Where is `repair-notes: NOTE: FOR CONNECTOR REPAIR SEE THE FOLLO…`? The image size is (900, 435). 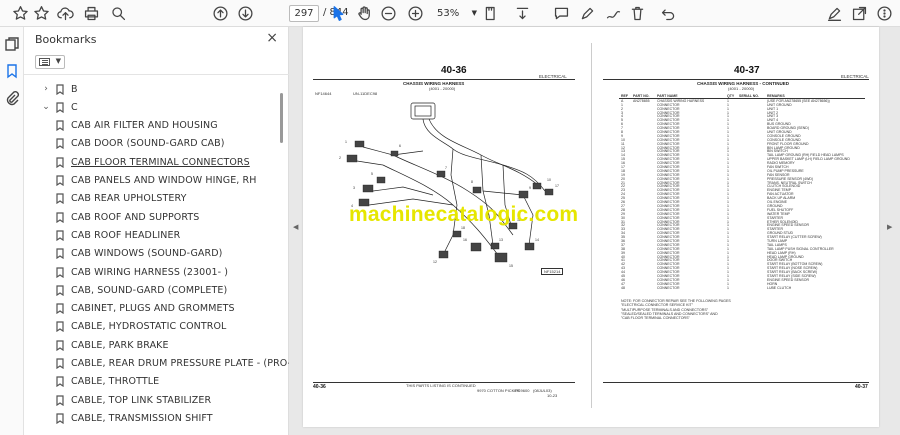 repair-notes: NOTE: FOR CONNECTOR REPAIR SEE THE FOLLO… is located at coordinates (706, 309).